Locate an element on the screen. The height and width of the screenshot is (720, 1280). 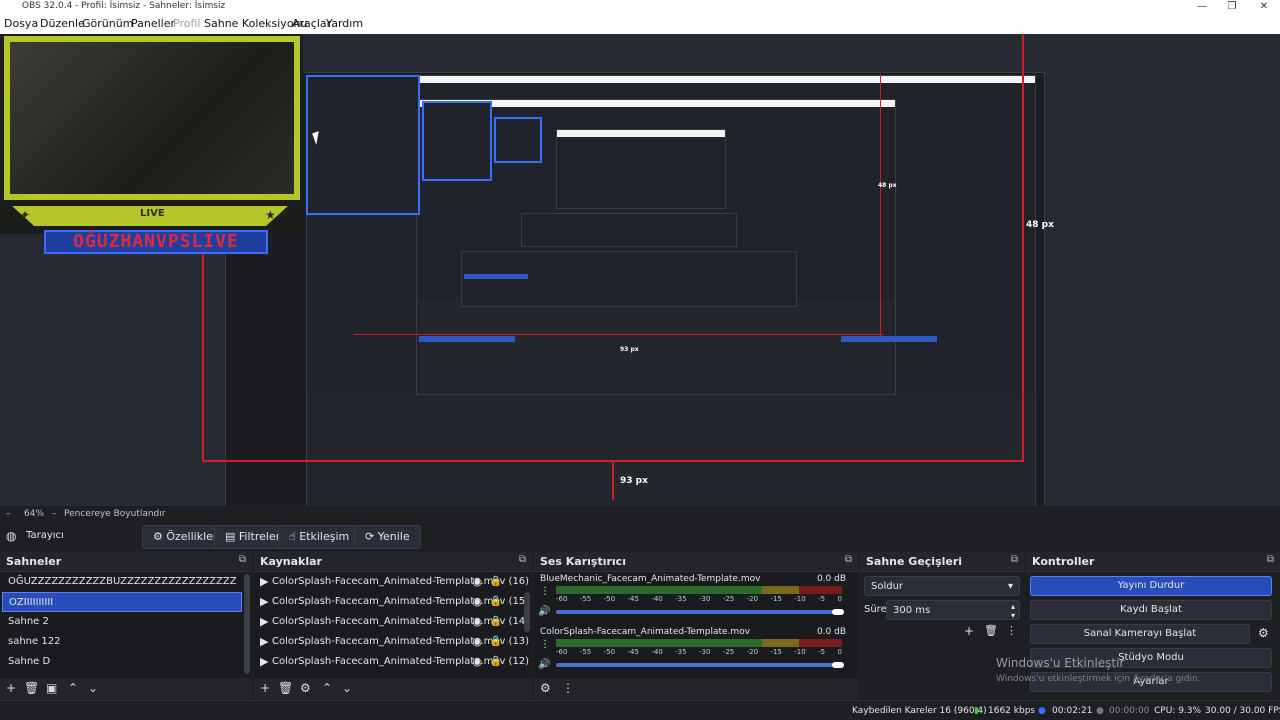
zoom-out-icon: – is located at coordinates (8, 514).